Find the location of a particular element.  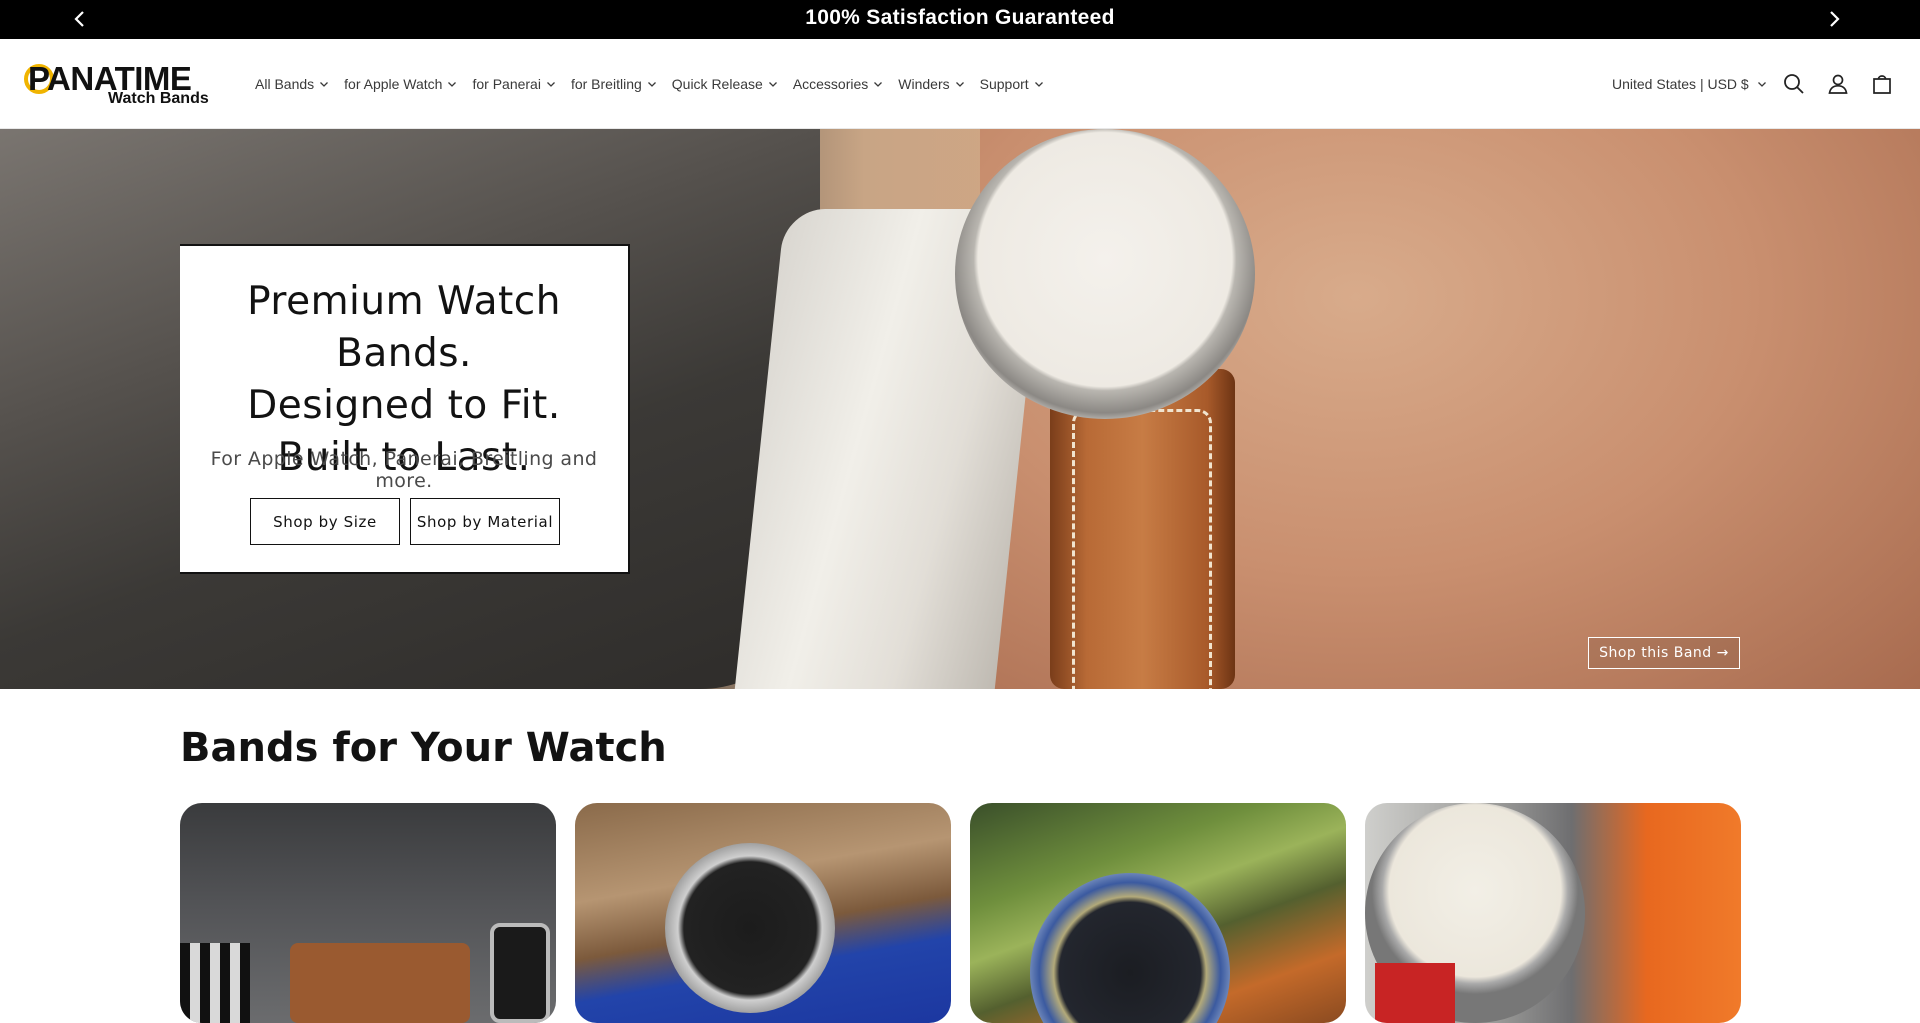

nav-label: for Apple Watch is located at coordinates (393, 84).